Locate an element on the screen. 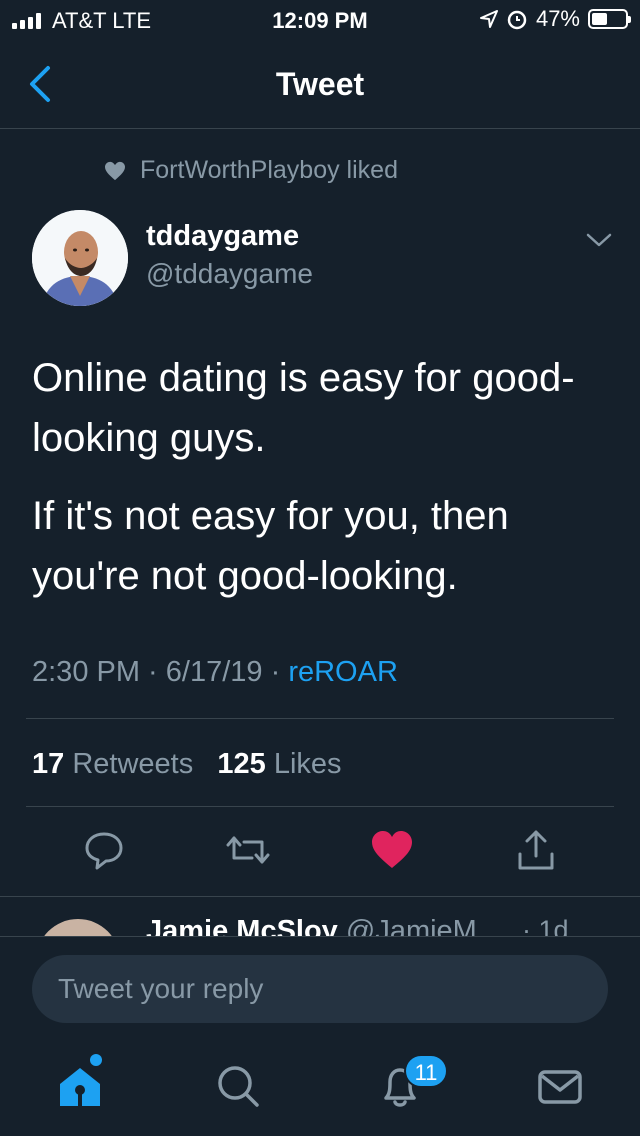  page-title: Tweet is located at coordinates (320, 84).